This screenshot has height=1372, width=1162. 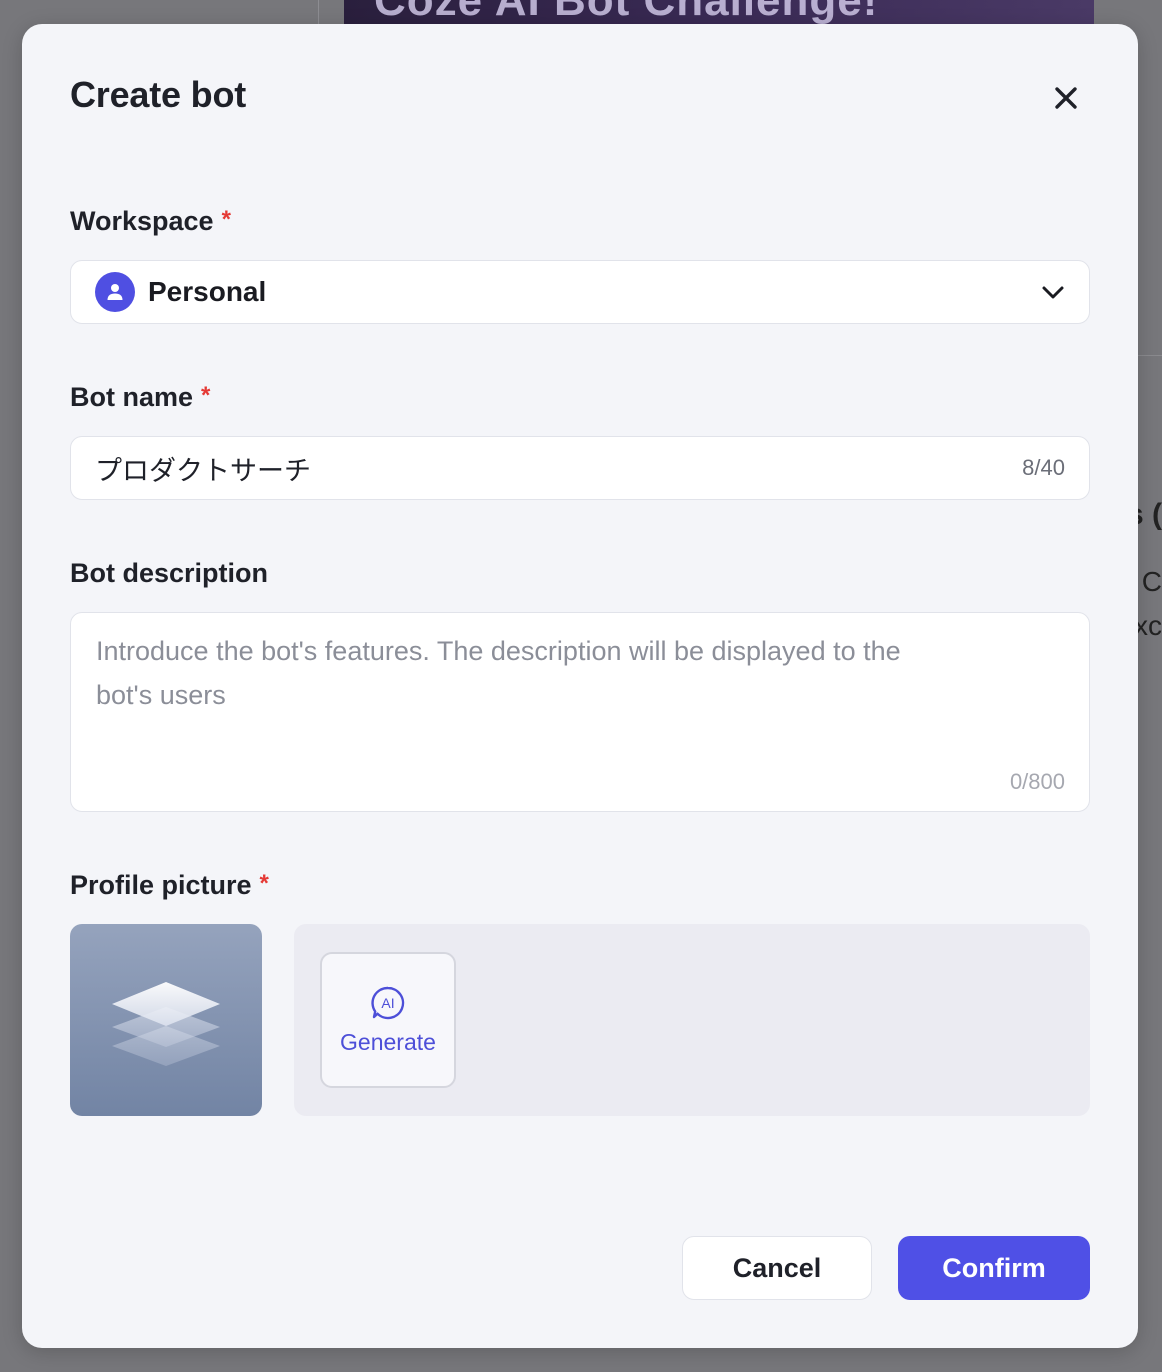 What do you see at coordinates (132, 397) in the screenshot?
I see `bot-name-label-text: Bot name` at bounding box center [132, 397].